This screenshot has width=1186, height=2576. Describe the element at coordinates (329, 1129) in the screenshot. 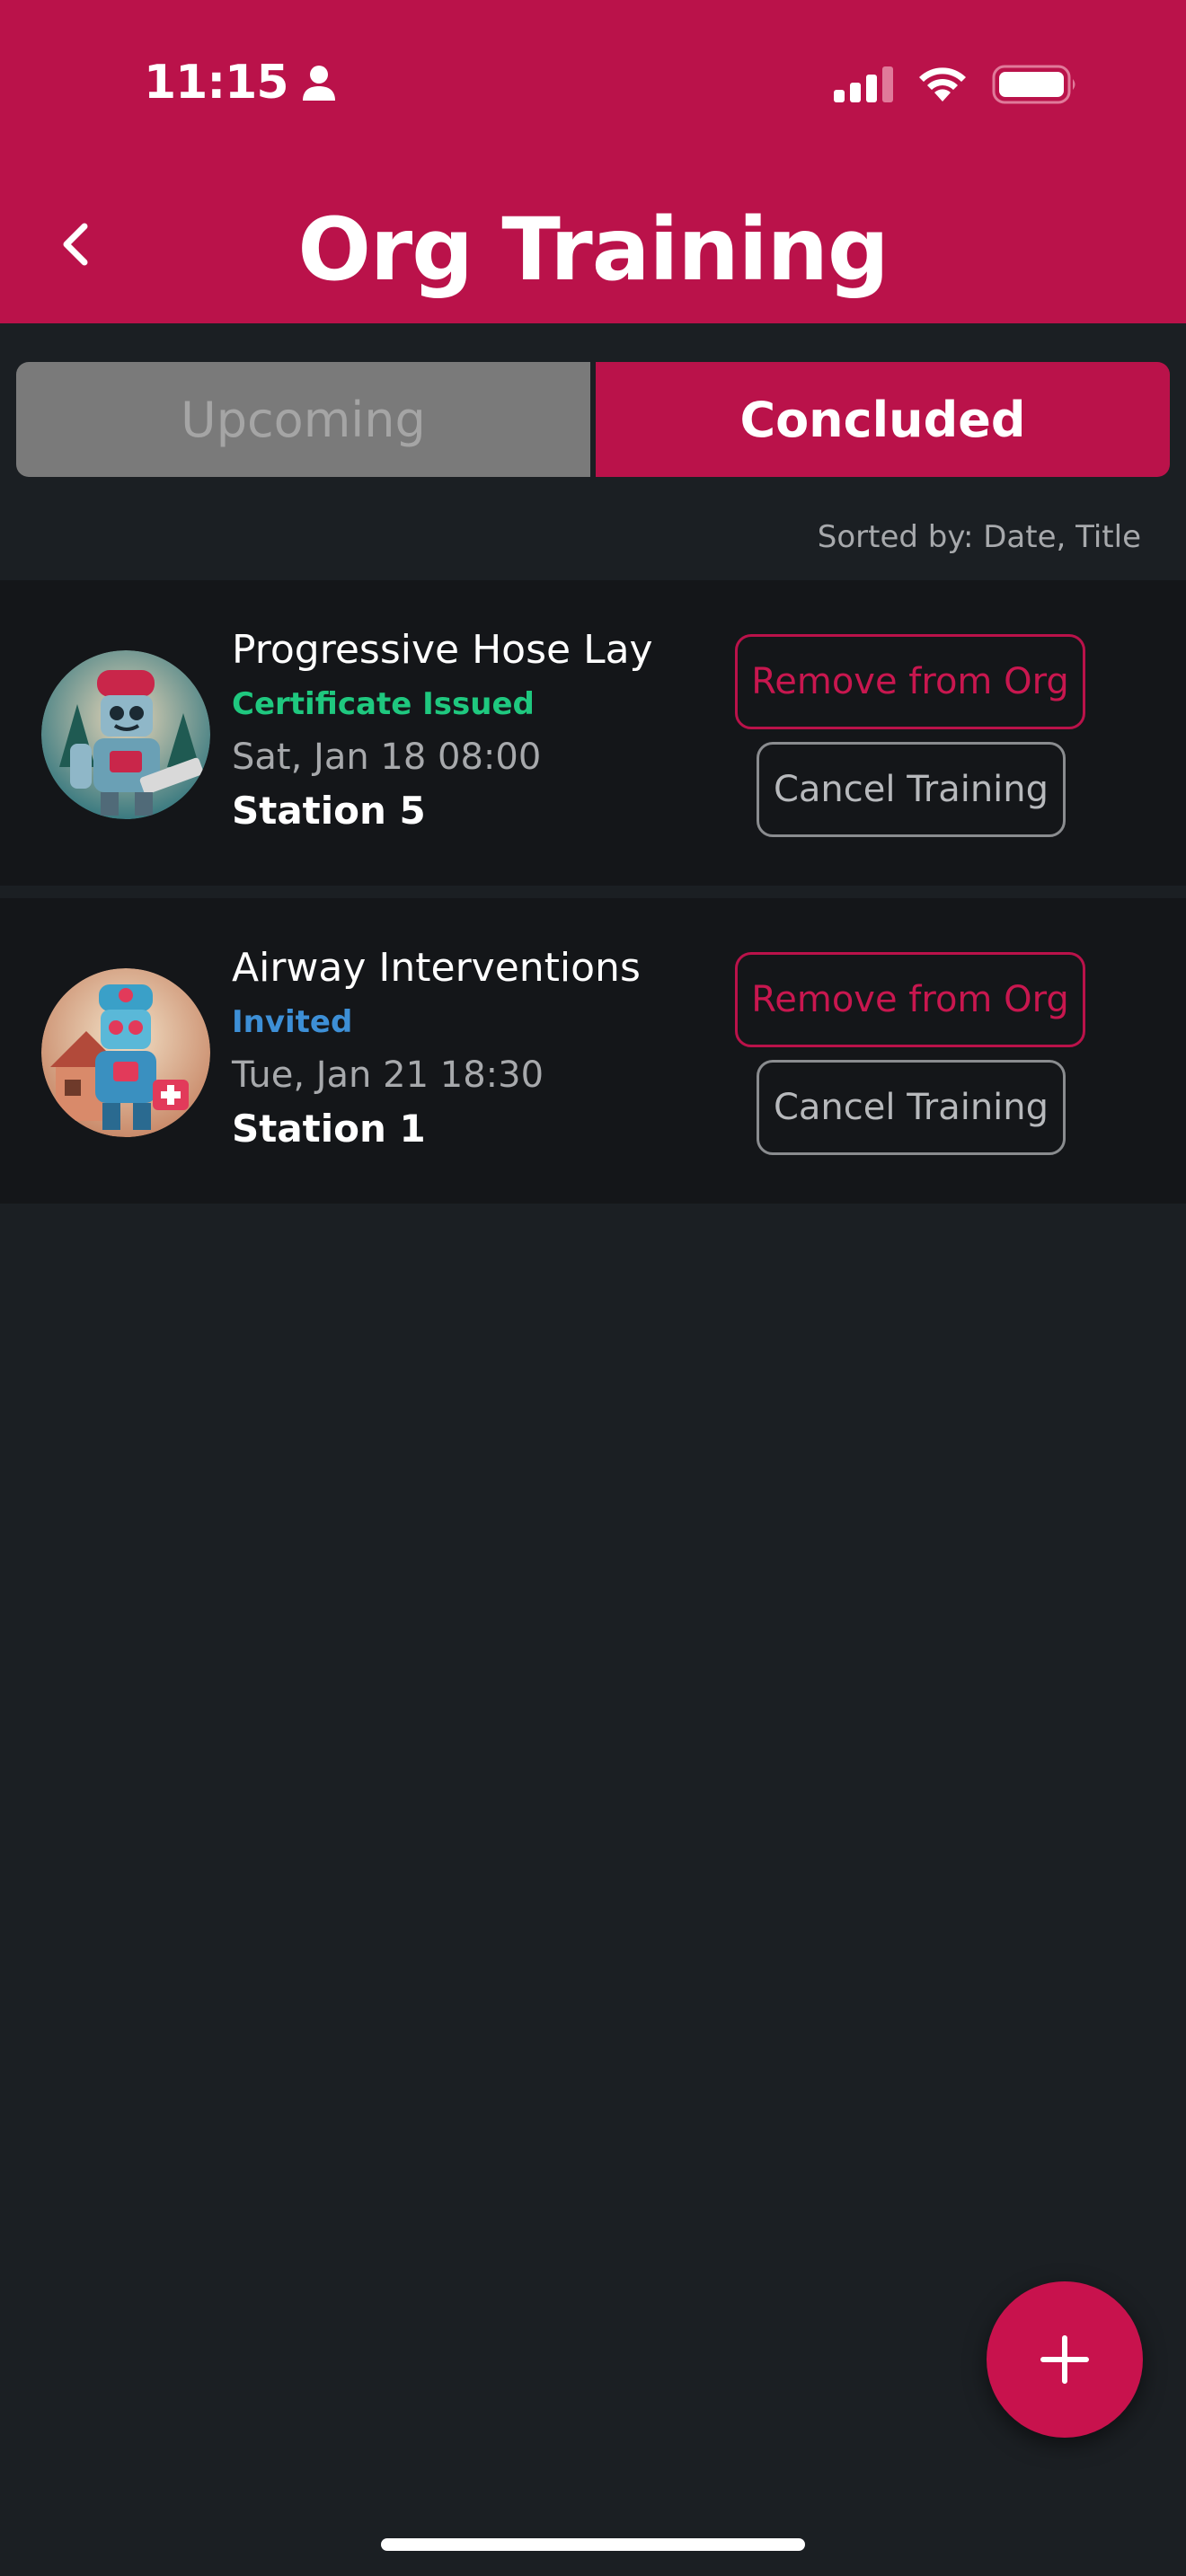

I see `training-location: Station 1` at that location.